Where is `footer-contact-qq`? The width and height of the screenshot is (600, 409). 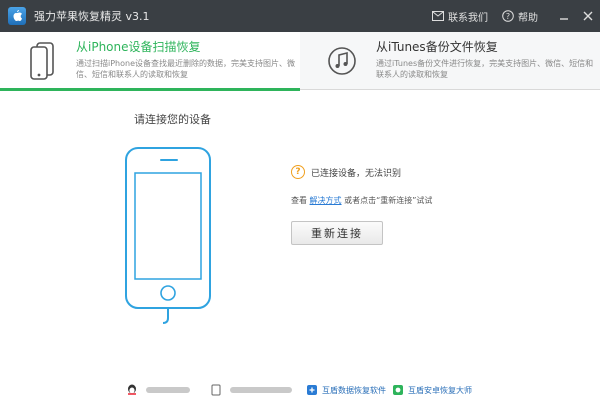
footer-contact-qq is located at coordinates (158, 390).